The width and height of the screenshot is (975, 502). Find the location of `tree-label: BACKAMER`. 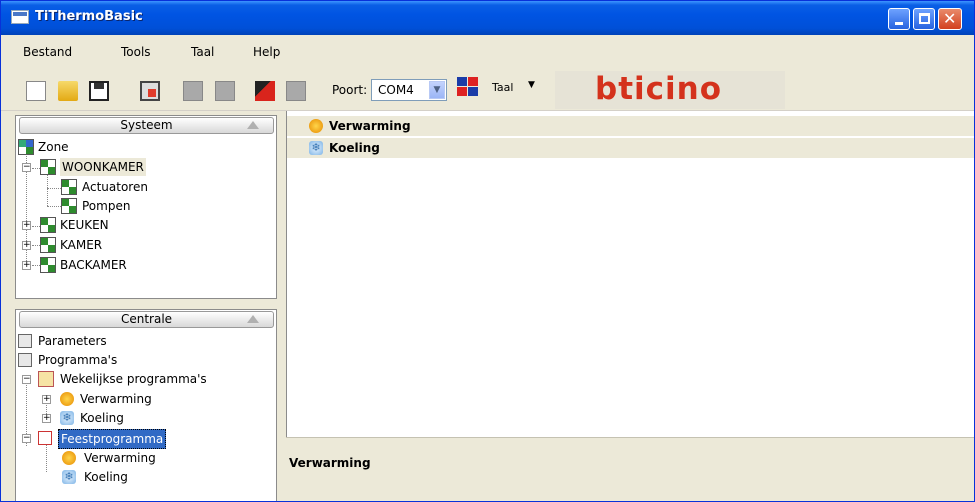

tree-label: BACKAMER is located at coordinates (93, 265).